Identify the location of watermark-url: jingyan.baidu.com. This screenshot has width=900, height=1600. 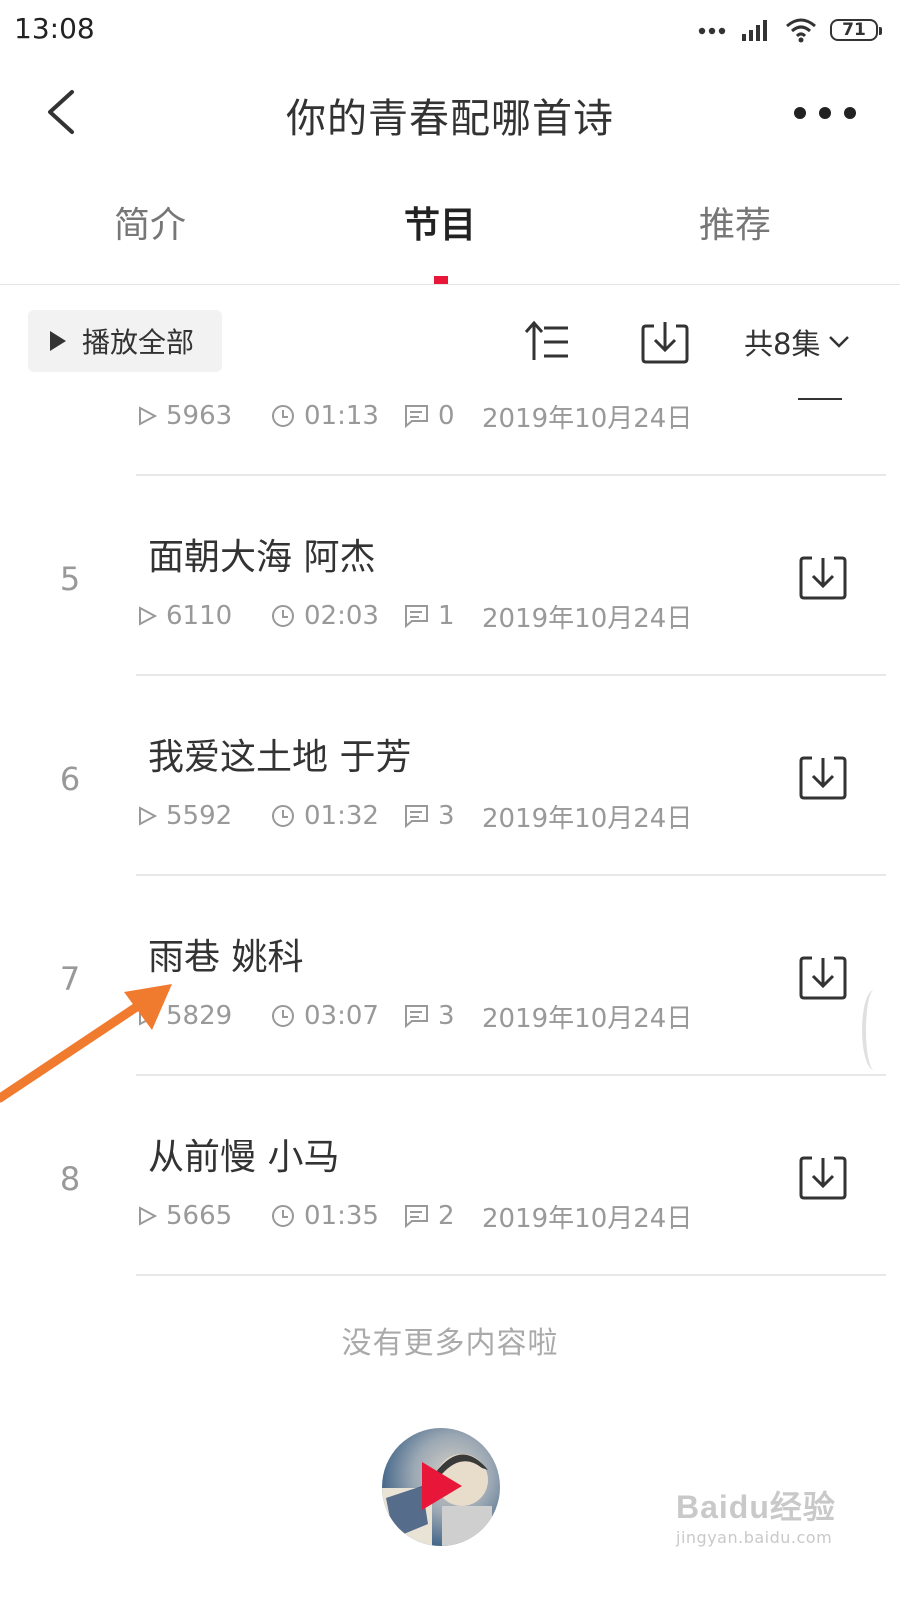
(754, 1537).